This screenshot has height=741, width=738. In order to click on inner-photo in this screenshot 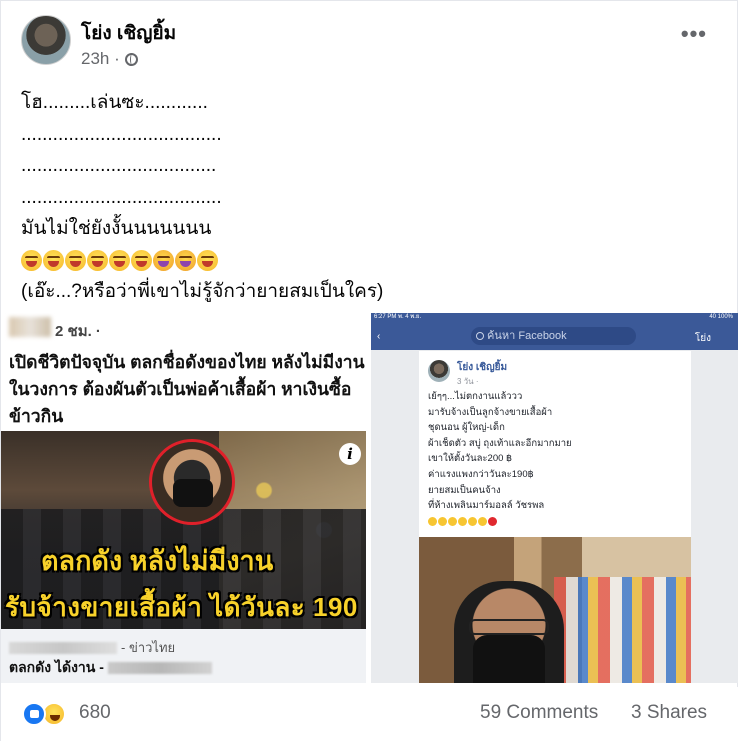, I will do `click(555, 610)`.